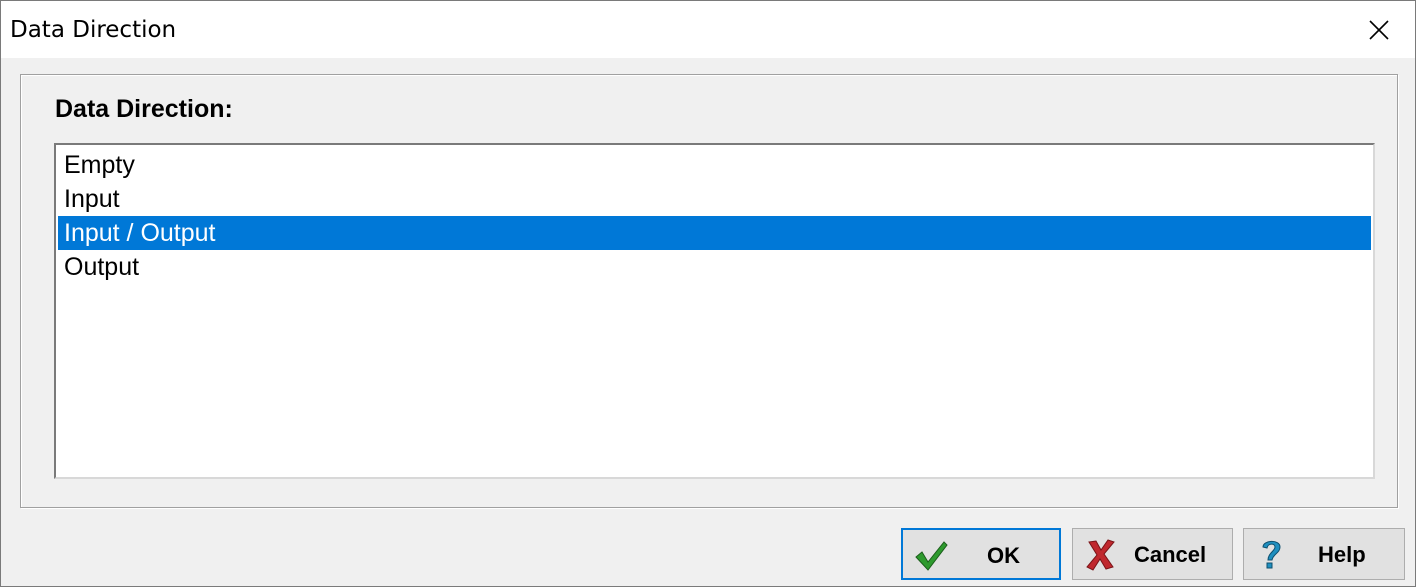  I want to click on red-x-icon, so click(1100, 555).